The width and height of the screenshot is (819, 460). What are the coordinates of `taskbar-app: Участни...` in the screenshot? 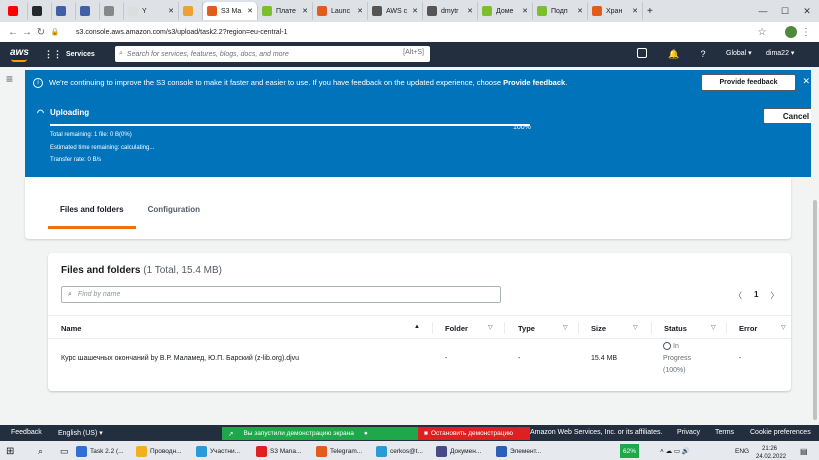 It's located at (218, 451).